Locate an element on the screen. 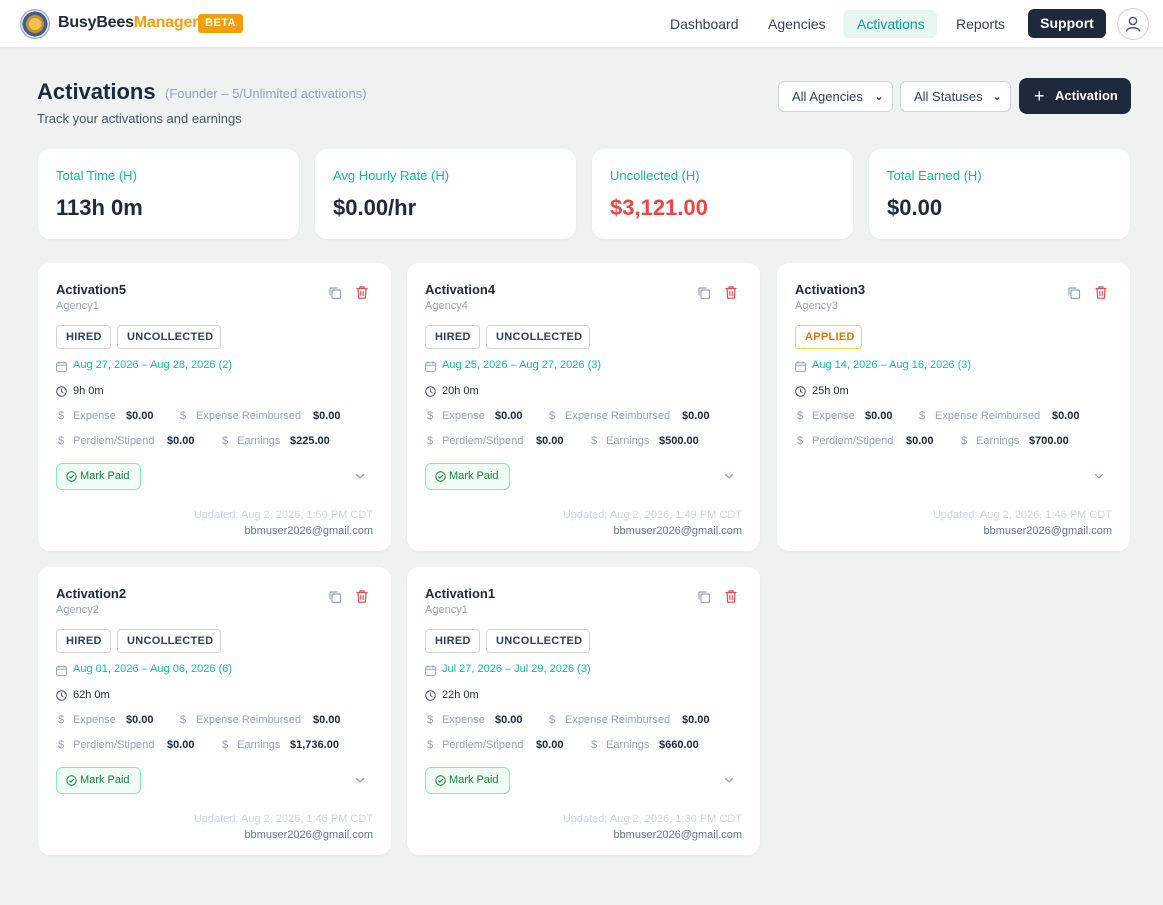  earnings-value: $1,736.00 is located at coordinates (314, 745).